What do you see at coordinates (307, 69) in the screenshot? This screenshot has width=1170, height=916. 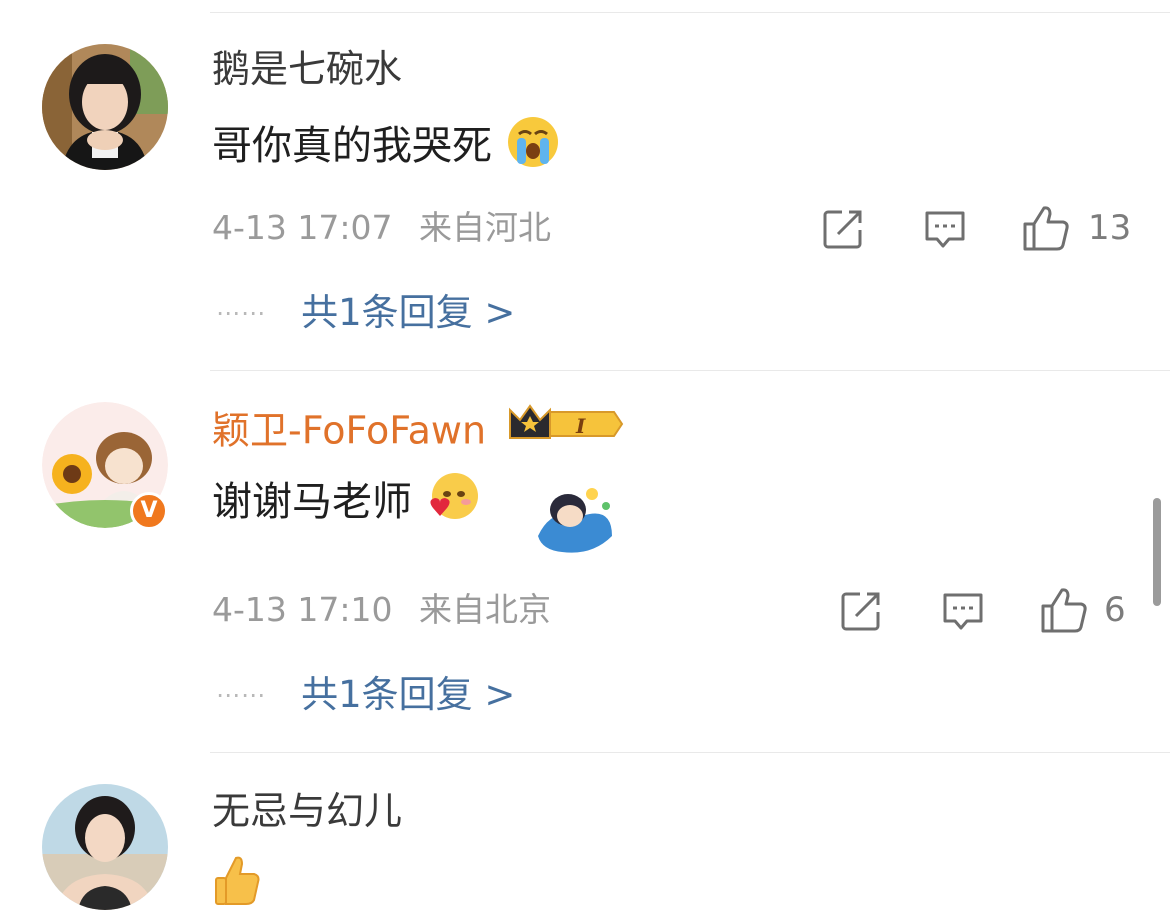 I see `username: 鹅是七碗水` at bounding box center [307, 69].